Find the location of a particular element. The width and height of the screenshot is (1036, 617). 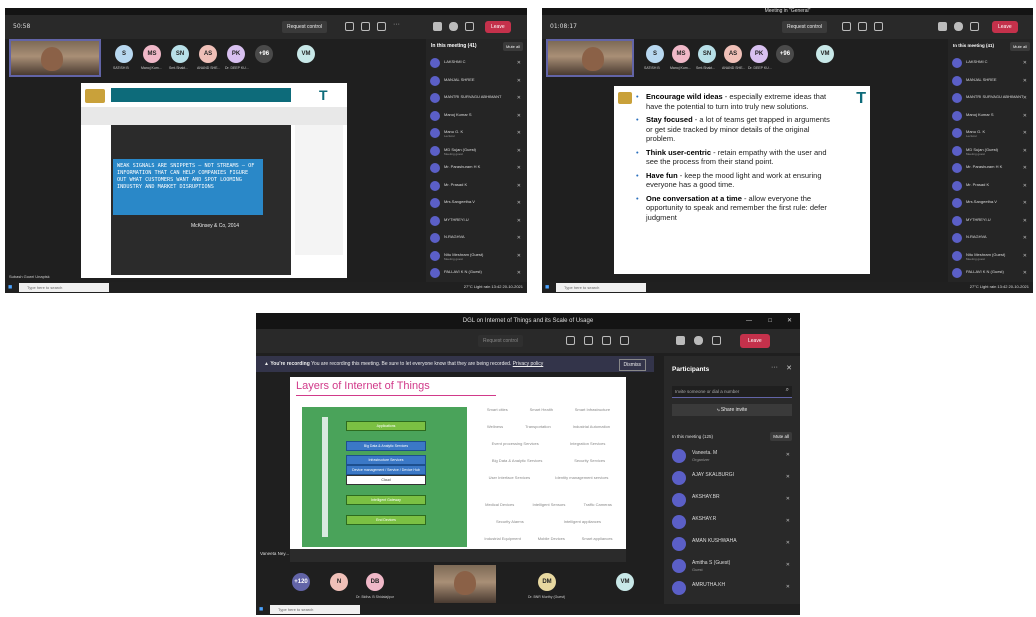

participant-avatar: MS is located at coordinates (681, 54).